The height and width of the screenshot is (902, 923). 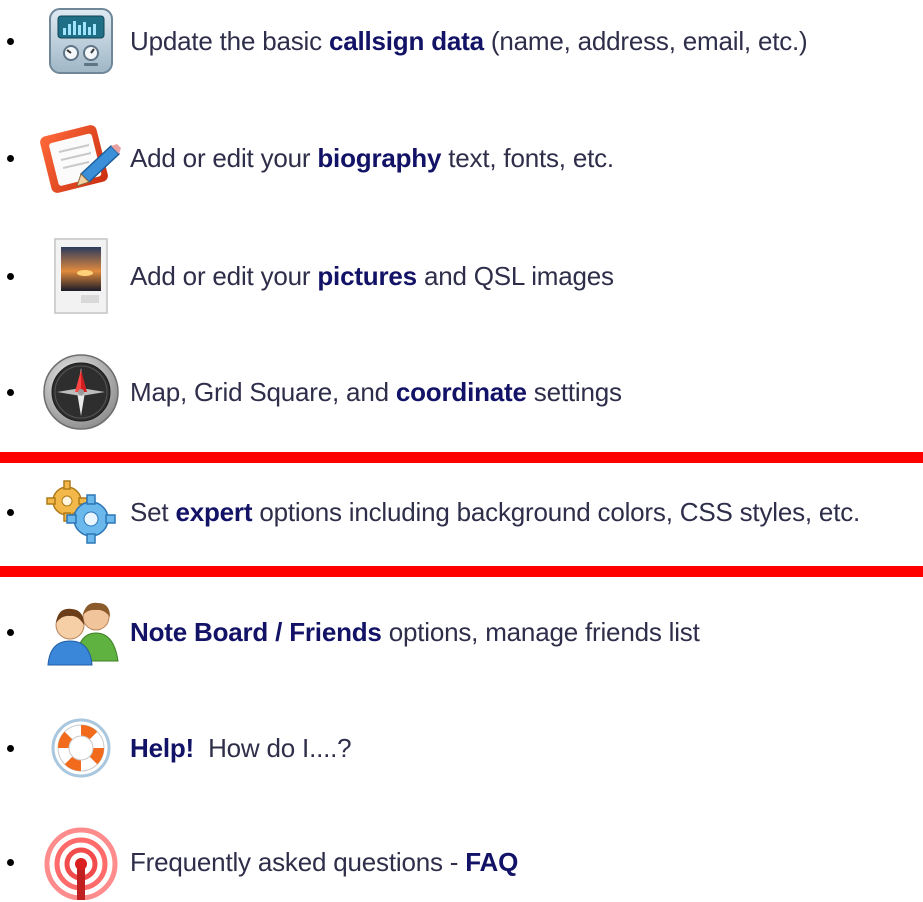 I want to click on item-label: Help! How do I....?, so click(x=241, y=748).